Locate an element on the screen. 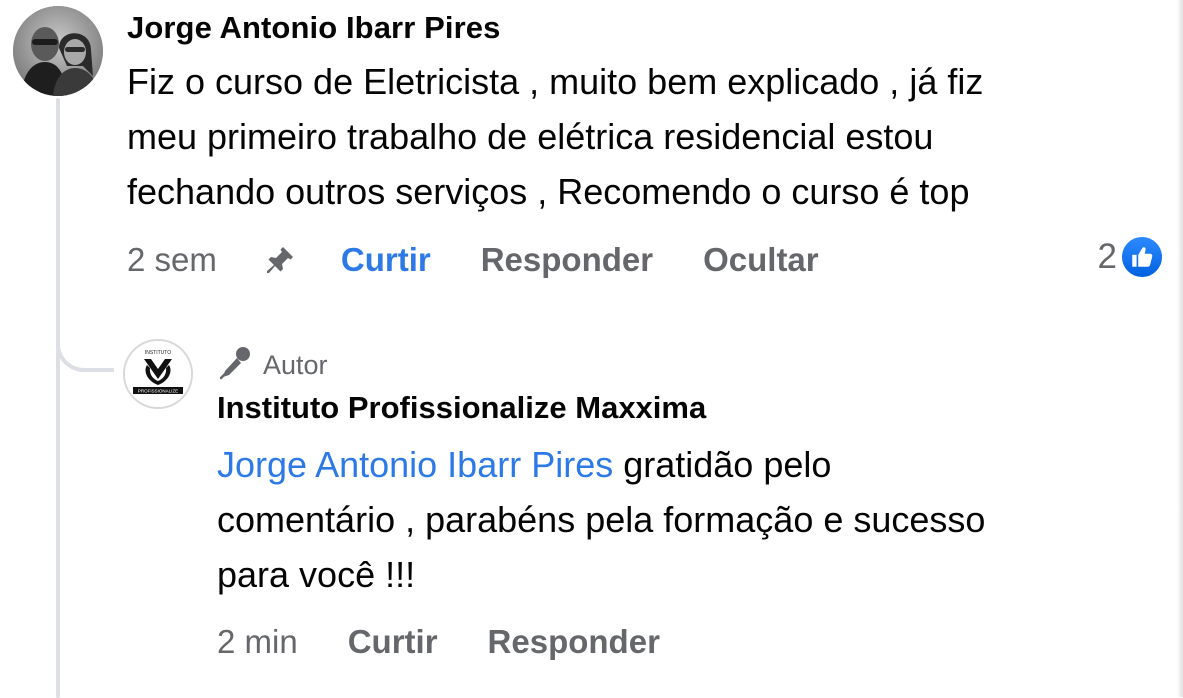 The width and height of the screenshot is (1183, 698). avatar is located at coordinates (58, 51).